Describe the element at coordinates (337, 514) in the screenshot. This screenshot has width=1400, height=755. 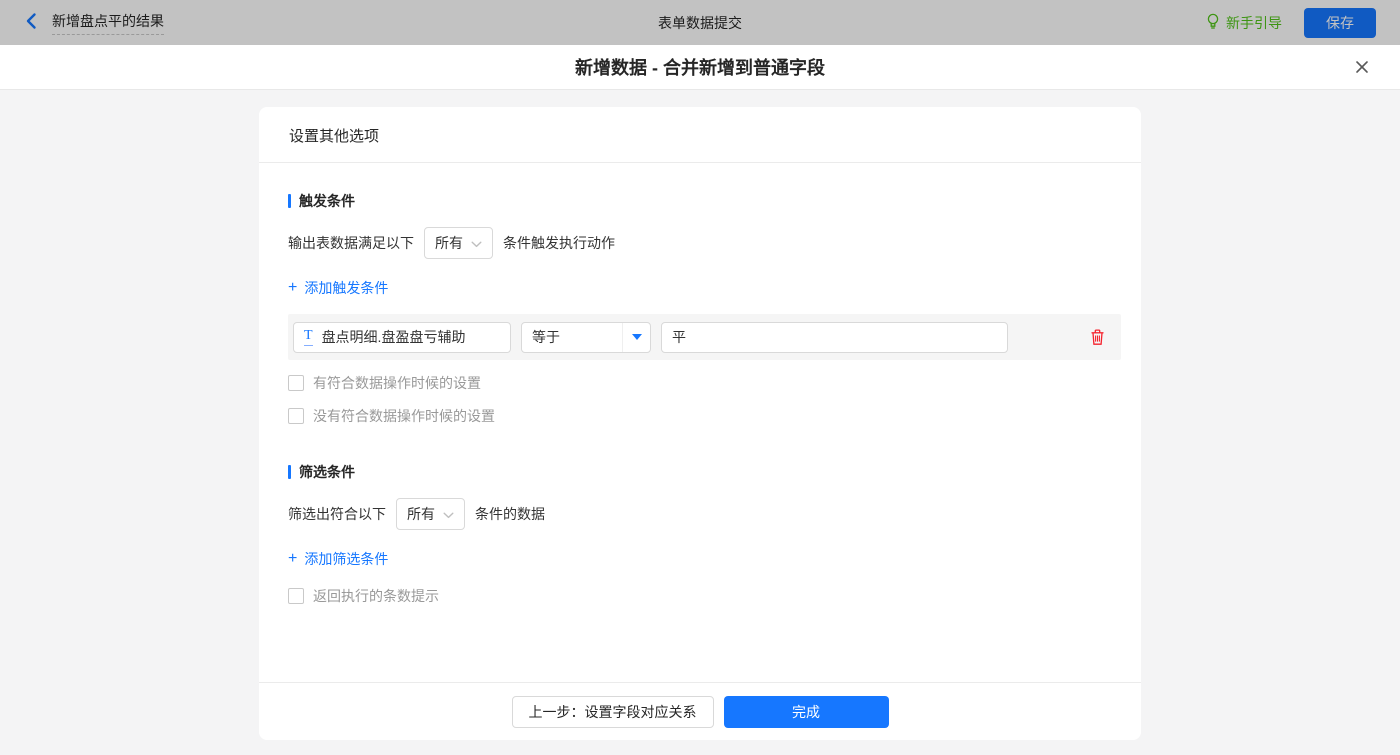
I see `filter-sentence-prefix: 筛选出符合以下` at that location.